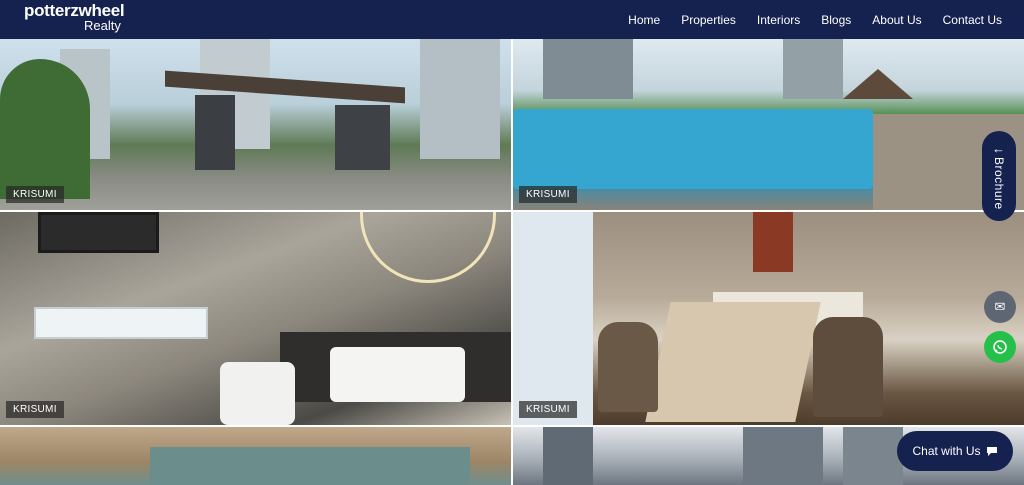  Describe the element at coordinates (45, 129) in the screenshot. I see `tree-shape` at that location.